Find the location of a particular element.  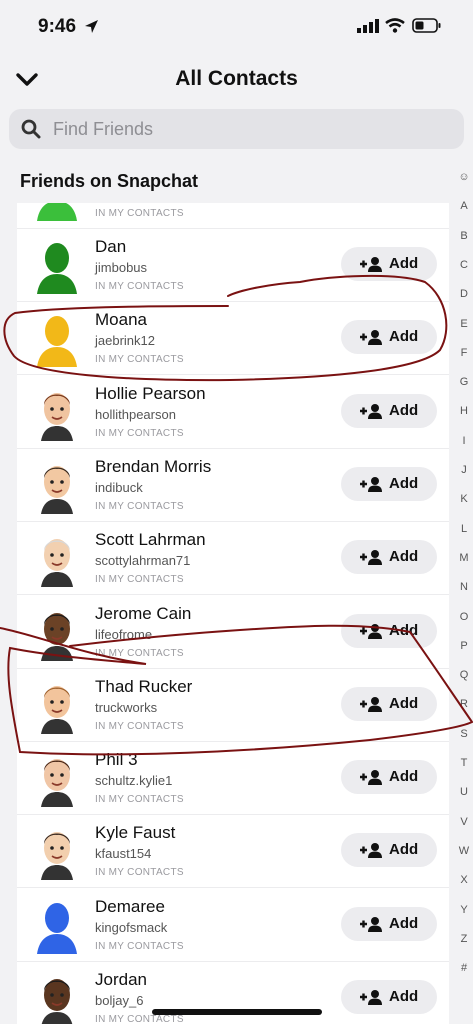

contact-username: scottylahrman71 is located at coordinates (143, 561).